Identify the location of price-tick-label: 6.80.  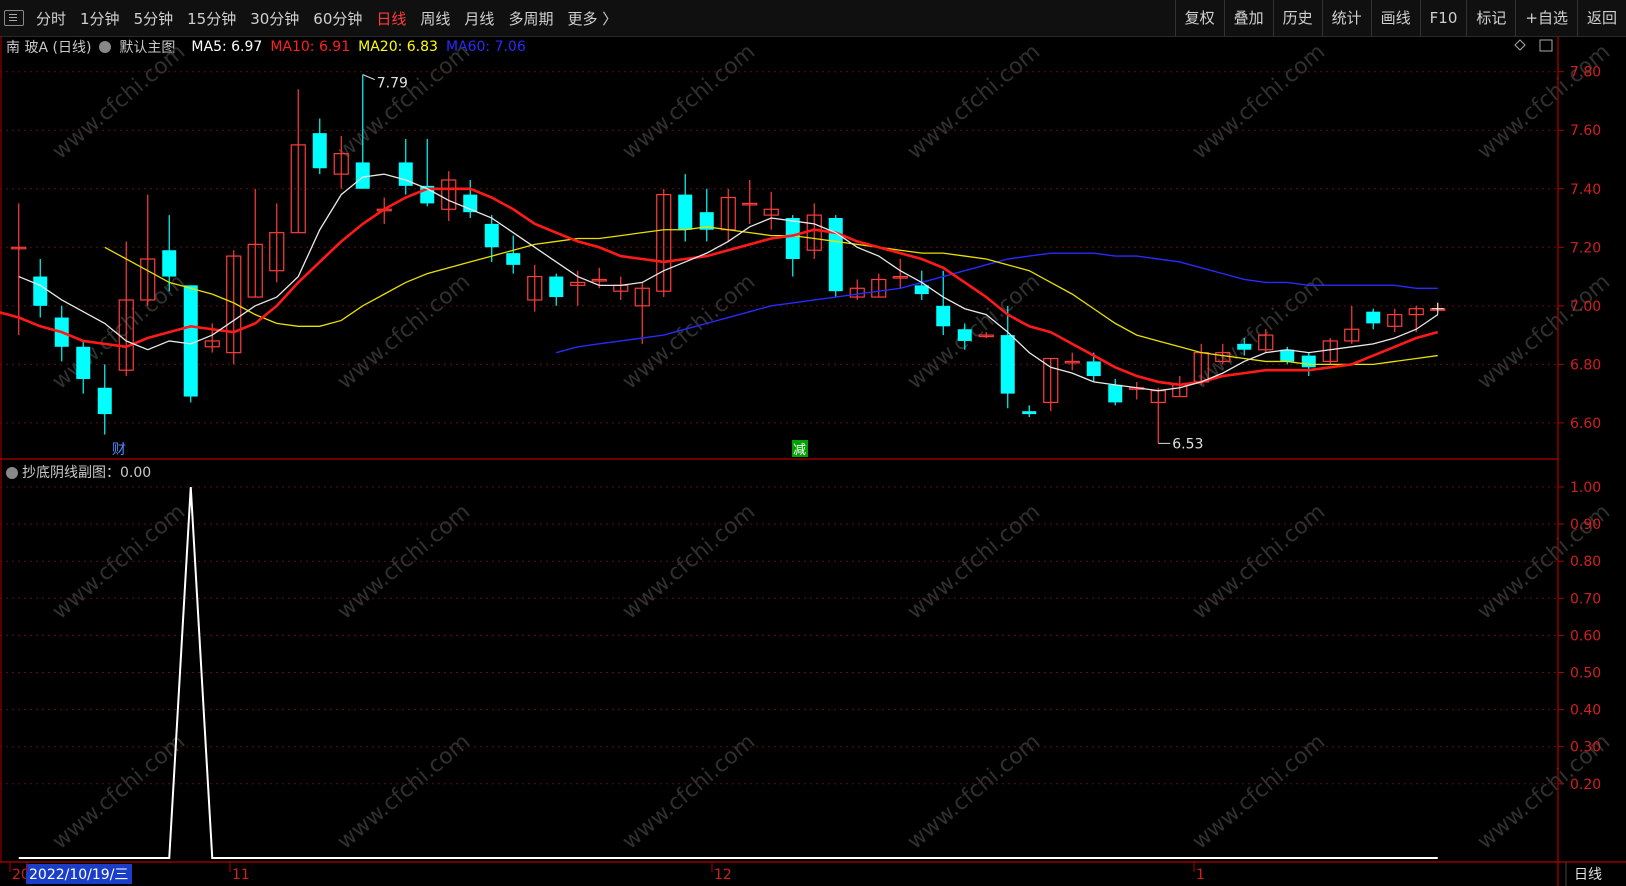
(1585, 365).